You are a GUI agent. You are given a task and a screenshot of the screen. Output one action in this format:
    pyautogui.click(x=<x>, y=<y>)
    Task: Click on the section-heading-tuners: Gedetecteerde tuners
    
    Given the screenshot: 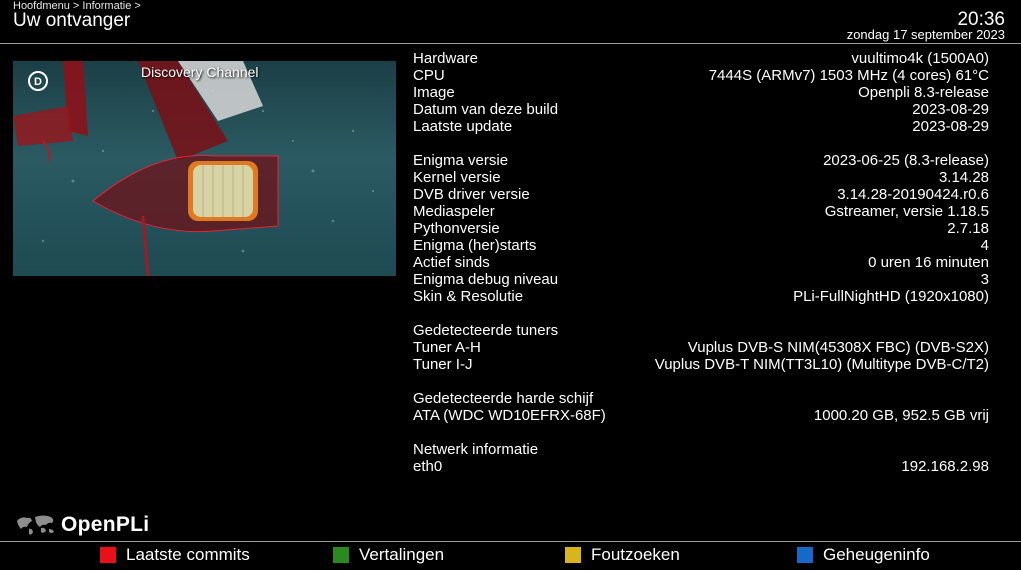 What is the action you would take?
    pyautogui.click(x=701, y=330)
    